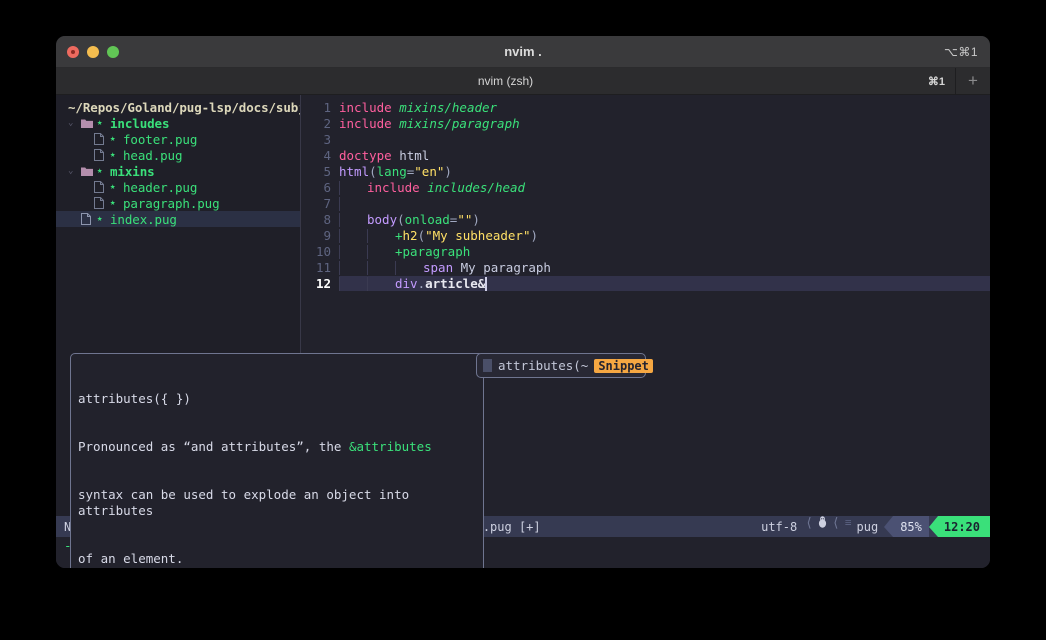 This screenshot has width=1046, height=640. Describe the element at coordinates (645, 155) in the screenshot. I see `code-line: 4 doctype html` at that location.